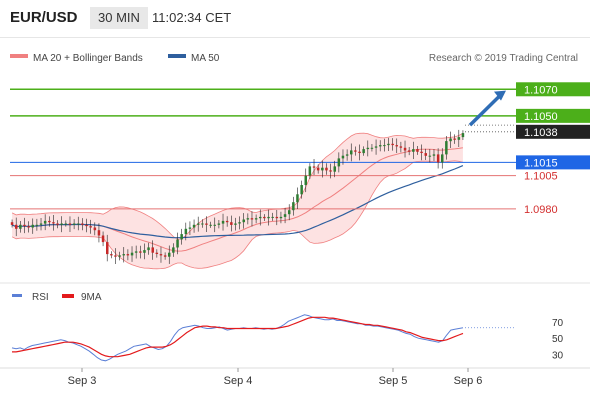 The image size is (590, 400). What do you see at coordinates (88, 58) in the screenshot?
I see `bollinger-legend-label: MA 20 + Bollinger Bands` at bounding box center [88, 58].